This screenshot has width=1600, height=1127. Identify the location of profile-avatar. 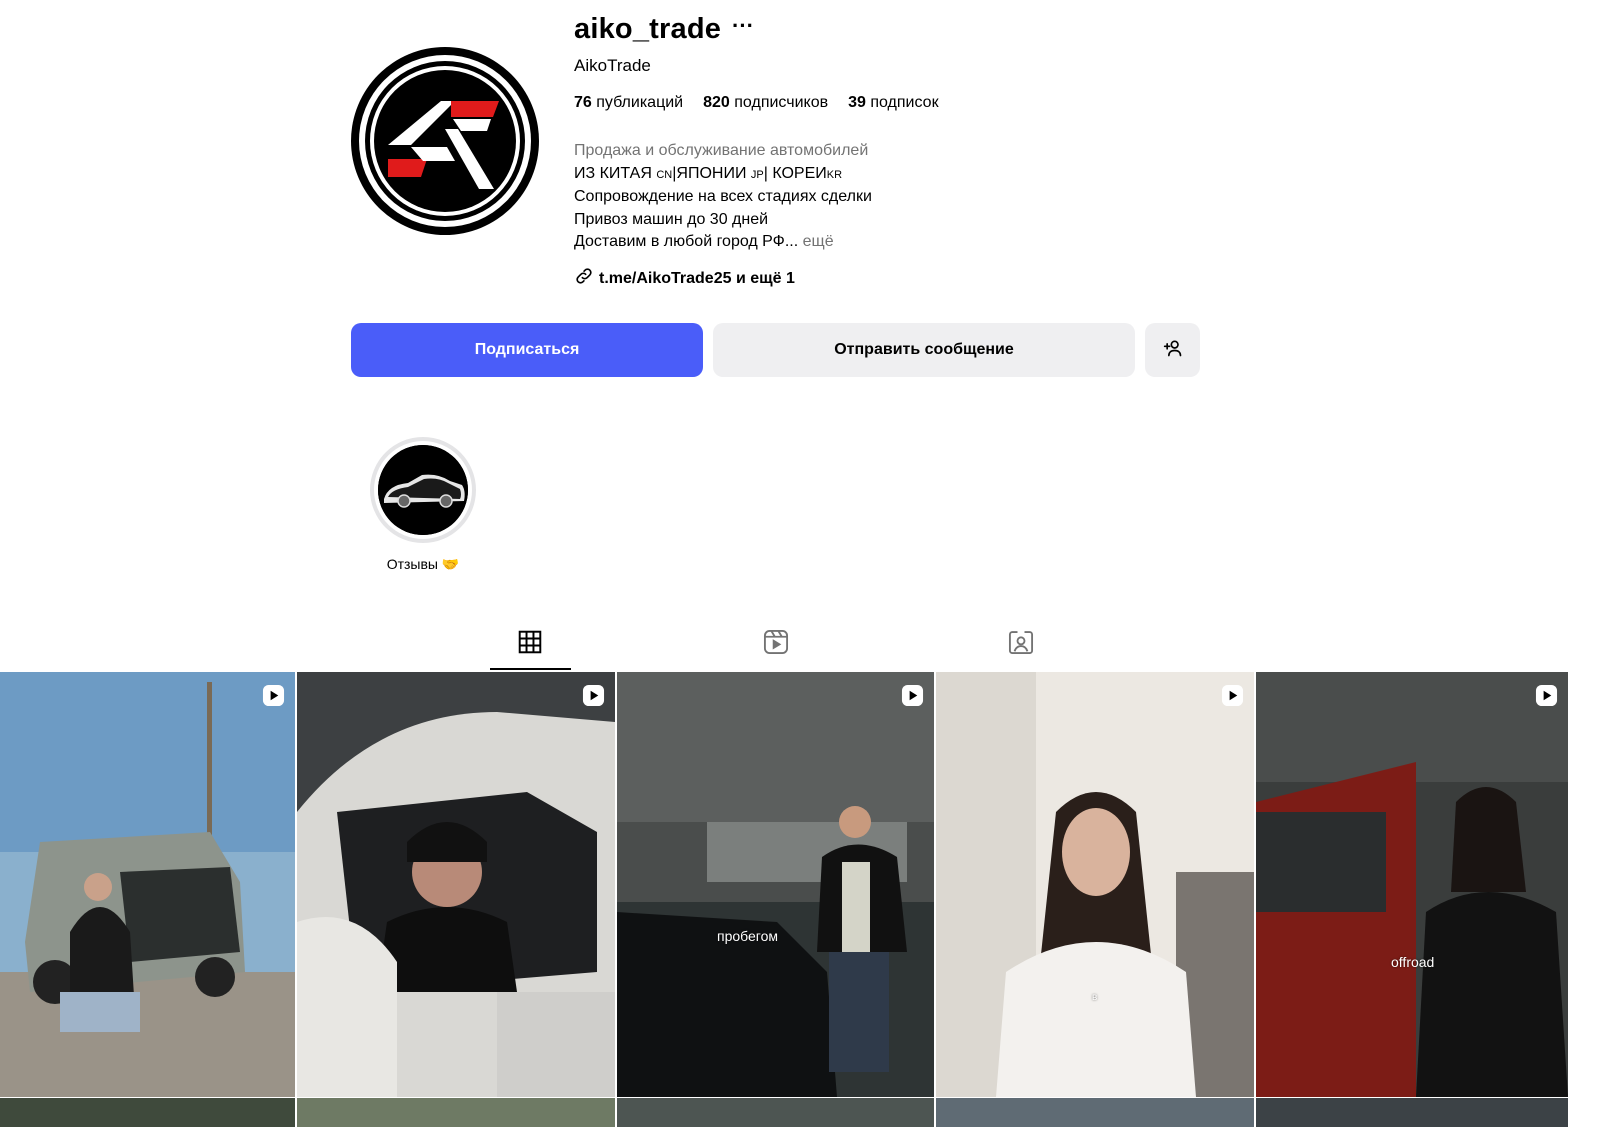
(445, 141).